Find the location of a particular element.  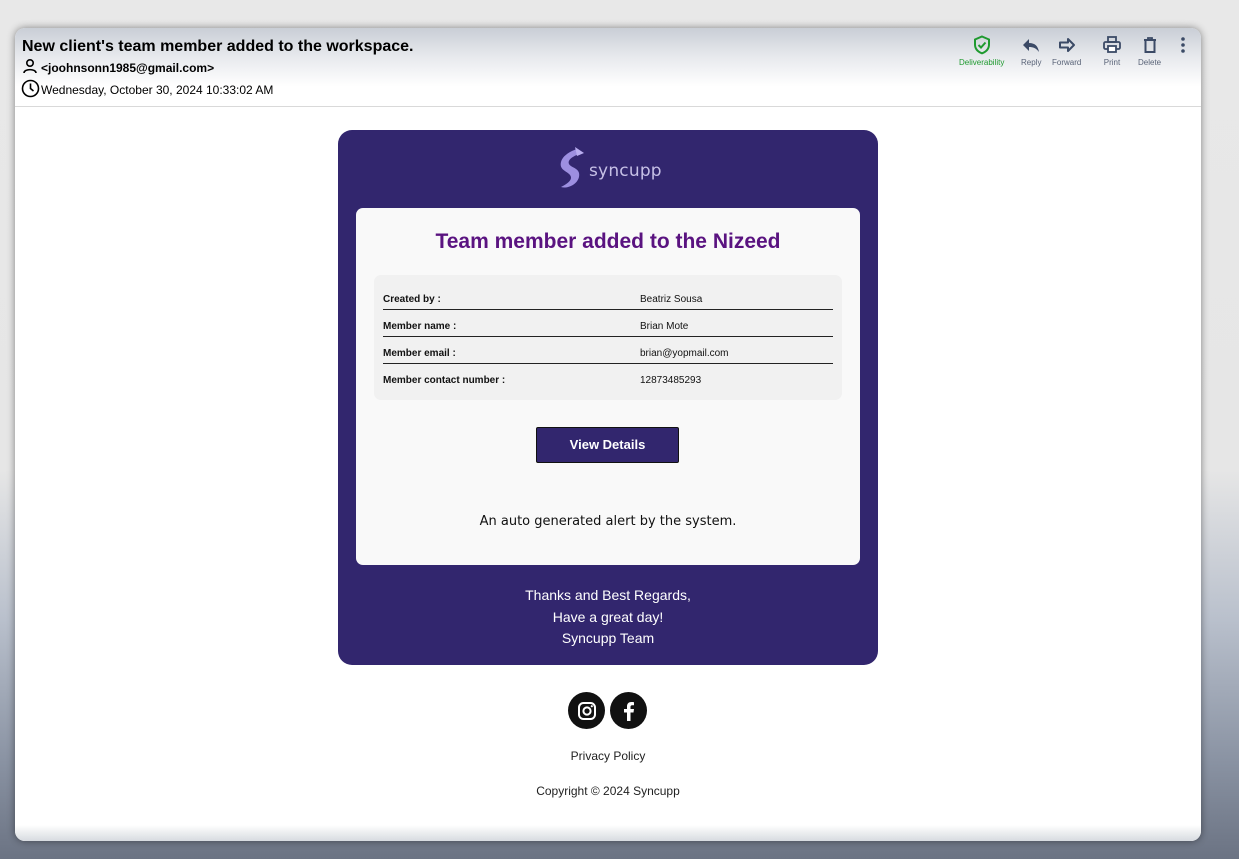

signoff-line: Syncupp Team is located at coordinates (608, 638).